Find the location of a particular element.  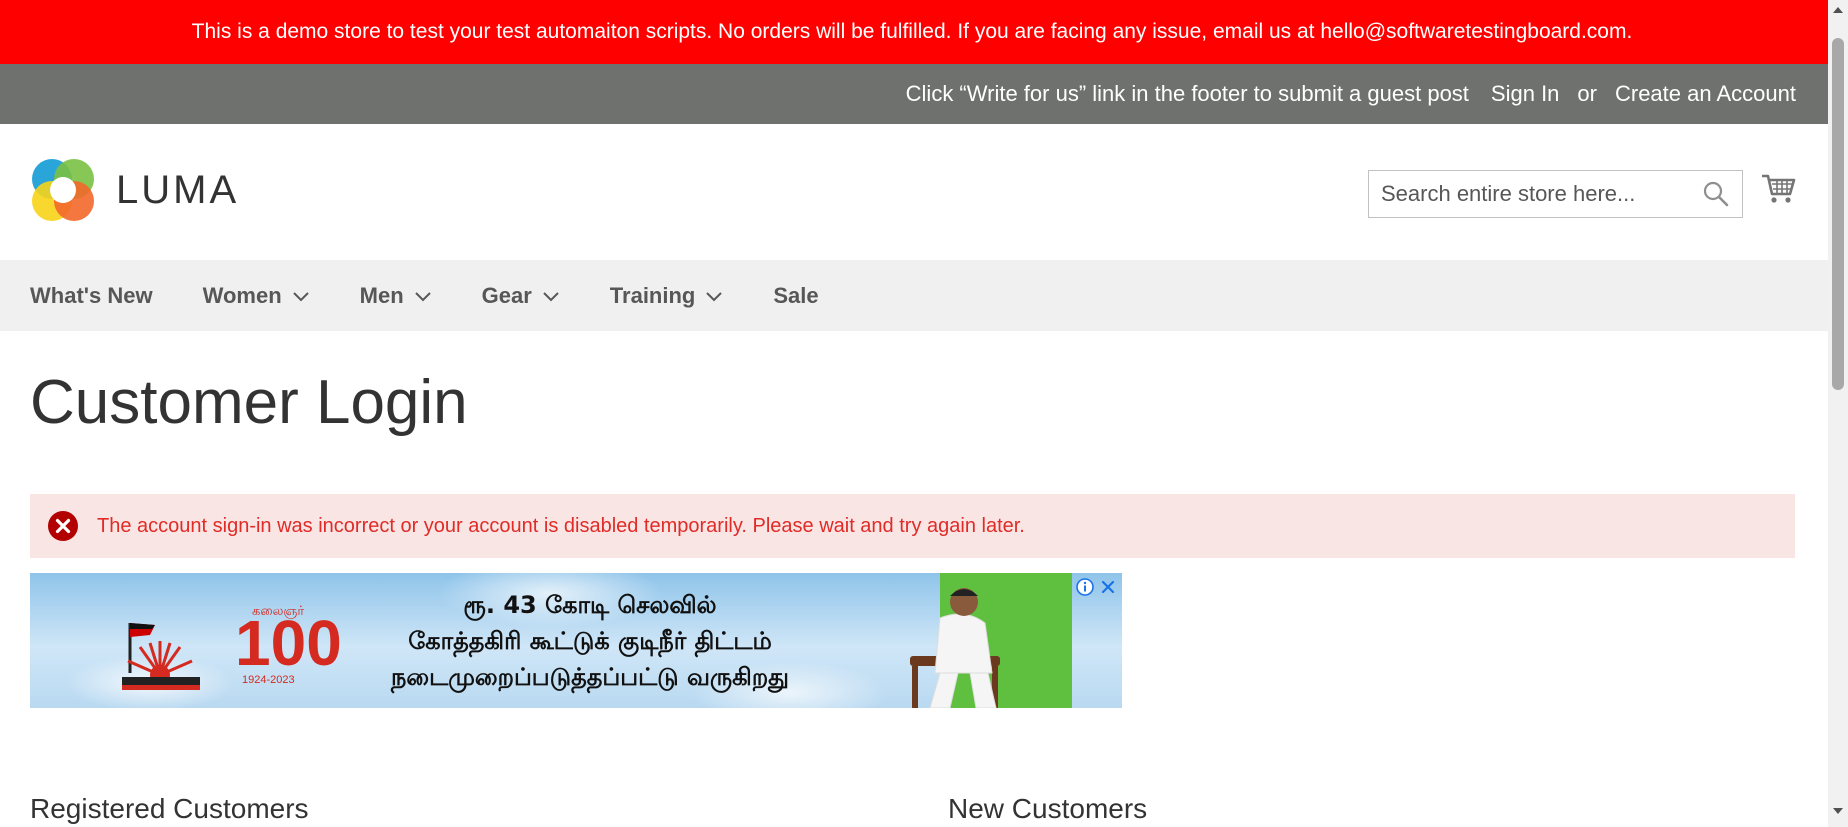

page-title: Customer Login is located at coordinates (249, 402).